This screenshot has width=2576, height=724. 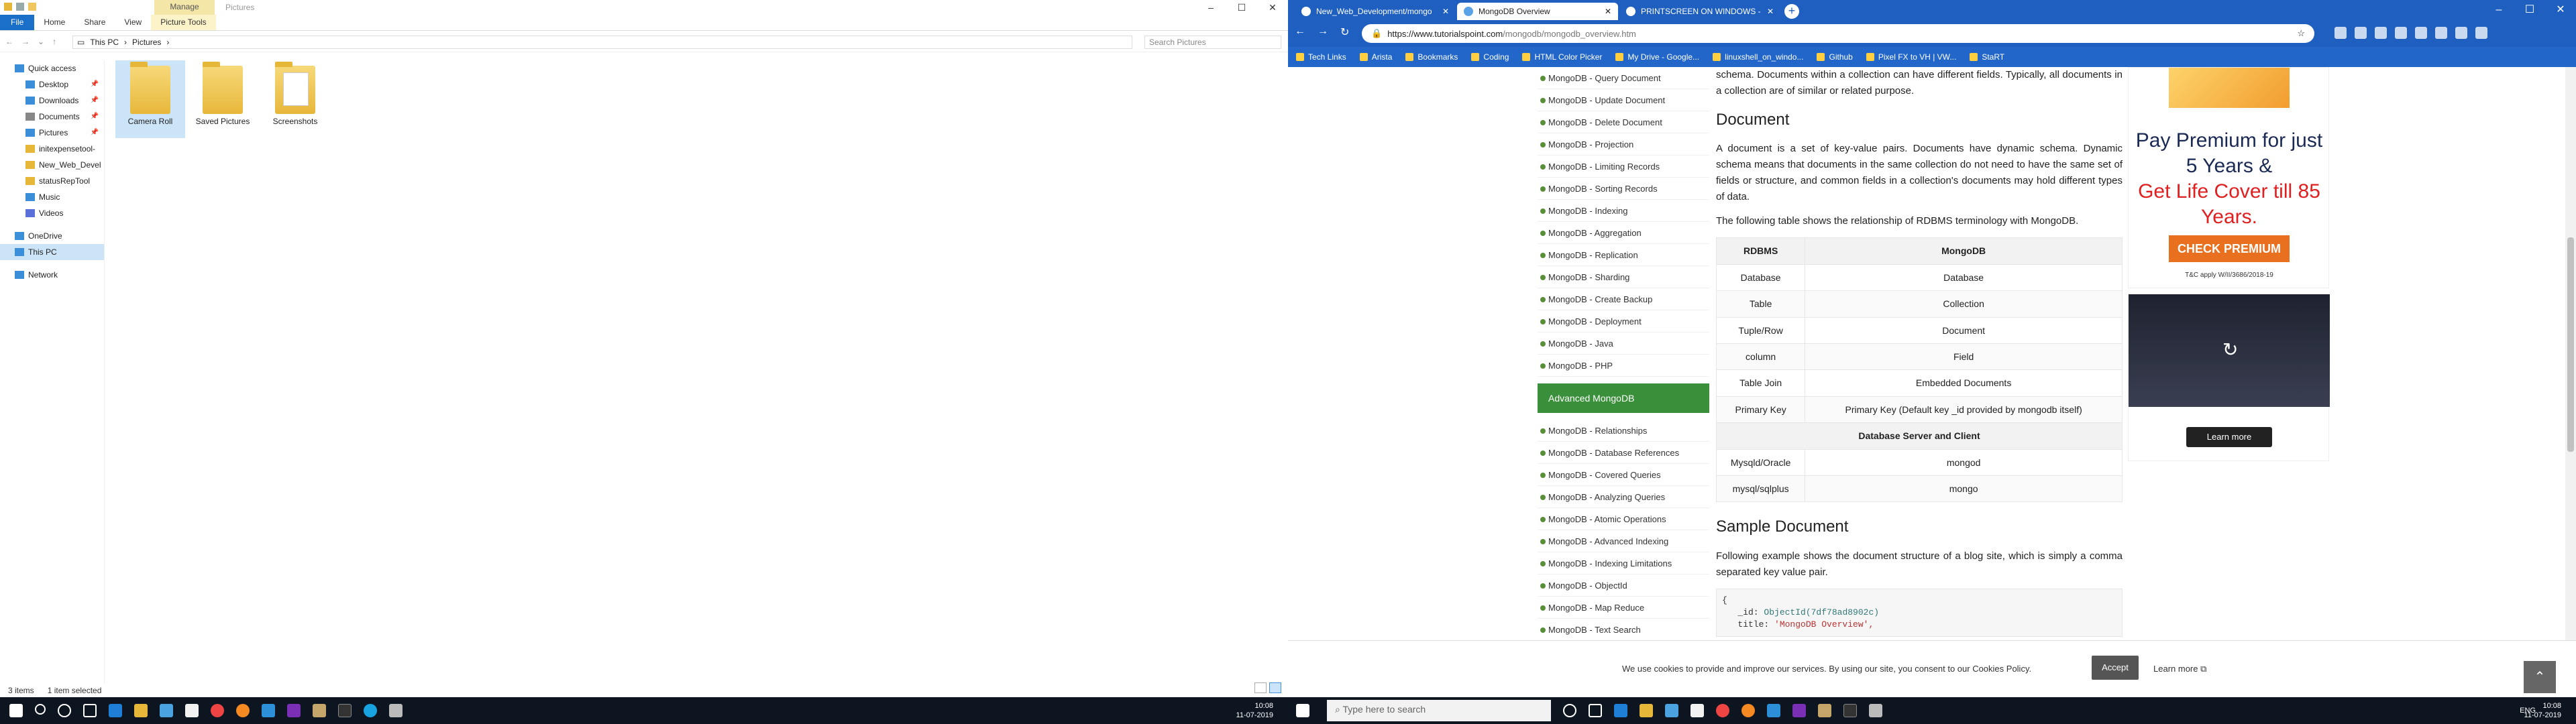 What do you see at coordinates (1375, 11) in the screenshot?
I see `browser-tab: New_Web_Development/mongo ✕` at bounding box center [1375, 11].